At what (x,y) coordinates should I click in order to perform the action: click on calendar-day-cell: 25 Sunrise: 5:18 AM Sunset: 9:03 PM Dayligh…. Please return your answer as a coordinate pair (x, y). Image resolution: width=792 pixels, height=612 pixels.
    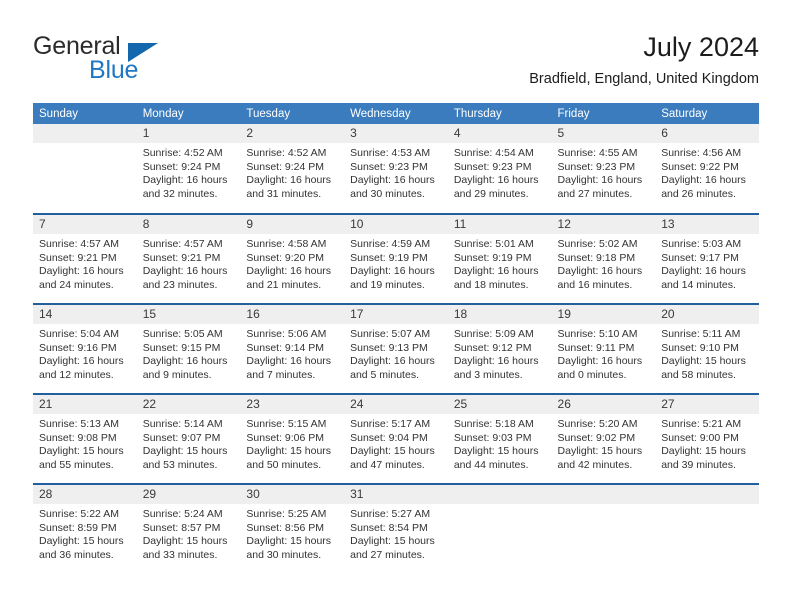
    Looking at the image, I should click on (499, 438).